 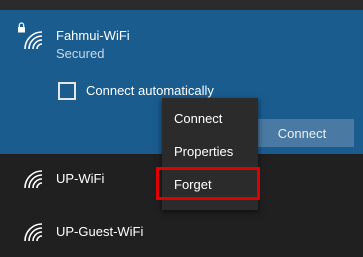 What do you see at coordinates (150, 90) in the screenshot?
I see `connect-automatically-label: Connect automatically` at bounding box center [150, 90].